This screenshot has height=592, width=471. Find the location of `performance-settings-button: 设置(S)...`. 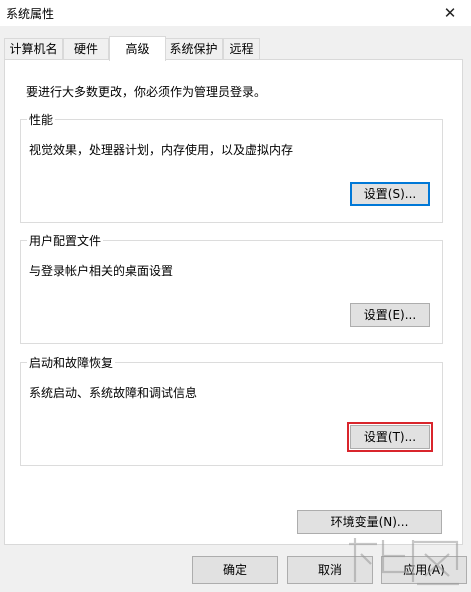

performance-settings-button: 设置(S)... is located at coordinates (390, 194).